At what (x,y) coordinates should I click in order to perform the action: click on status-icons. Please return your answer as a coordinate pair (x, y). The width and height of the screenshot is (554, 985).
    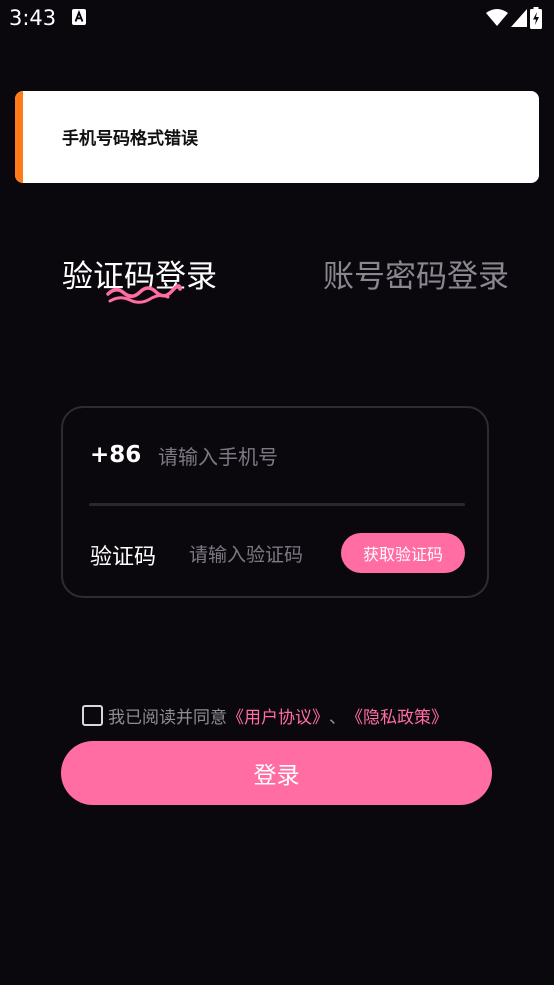
    Looking at the image, I should click on (514, 18).